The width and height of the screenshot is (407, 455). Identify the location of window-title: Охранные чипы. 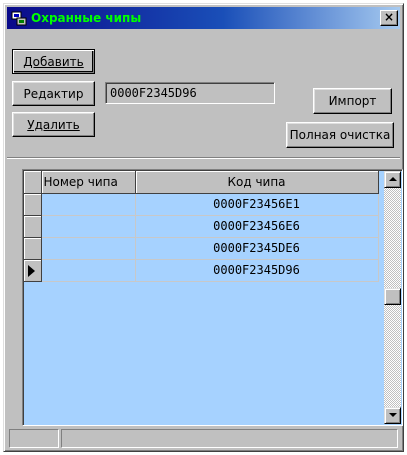
(86, 18).